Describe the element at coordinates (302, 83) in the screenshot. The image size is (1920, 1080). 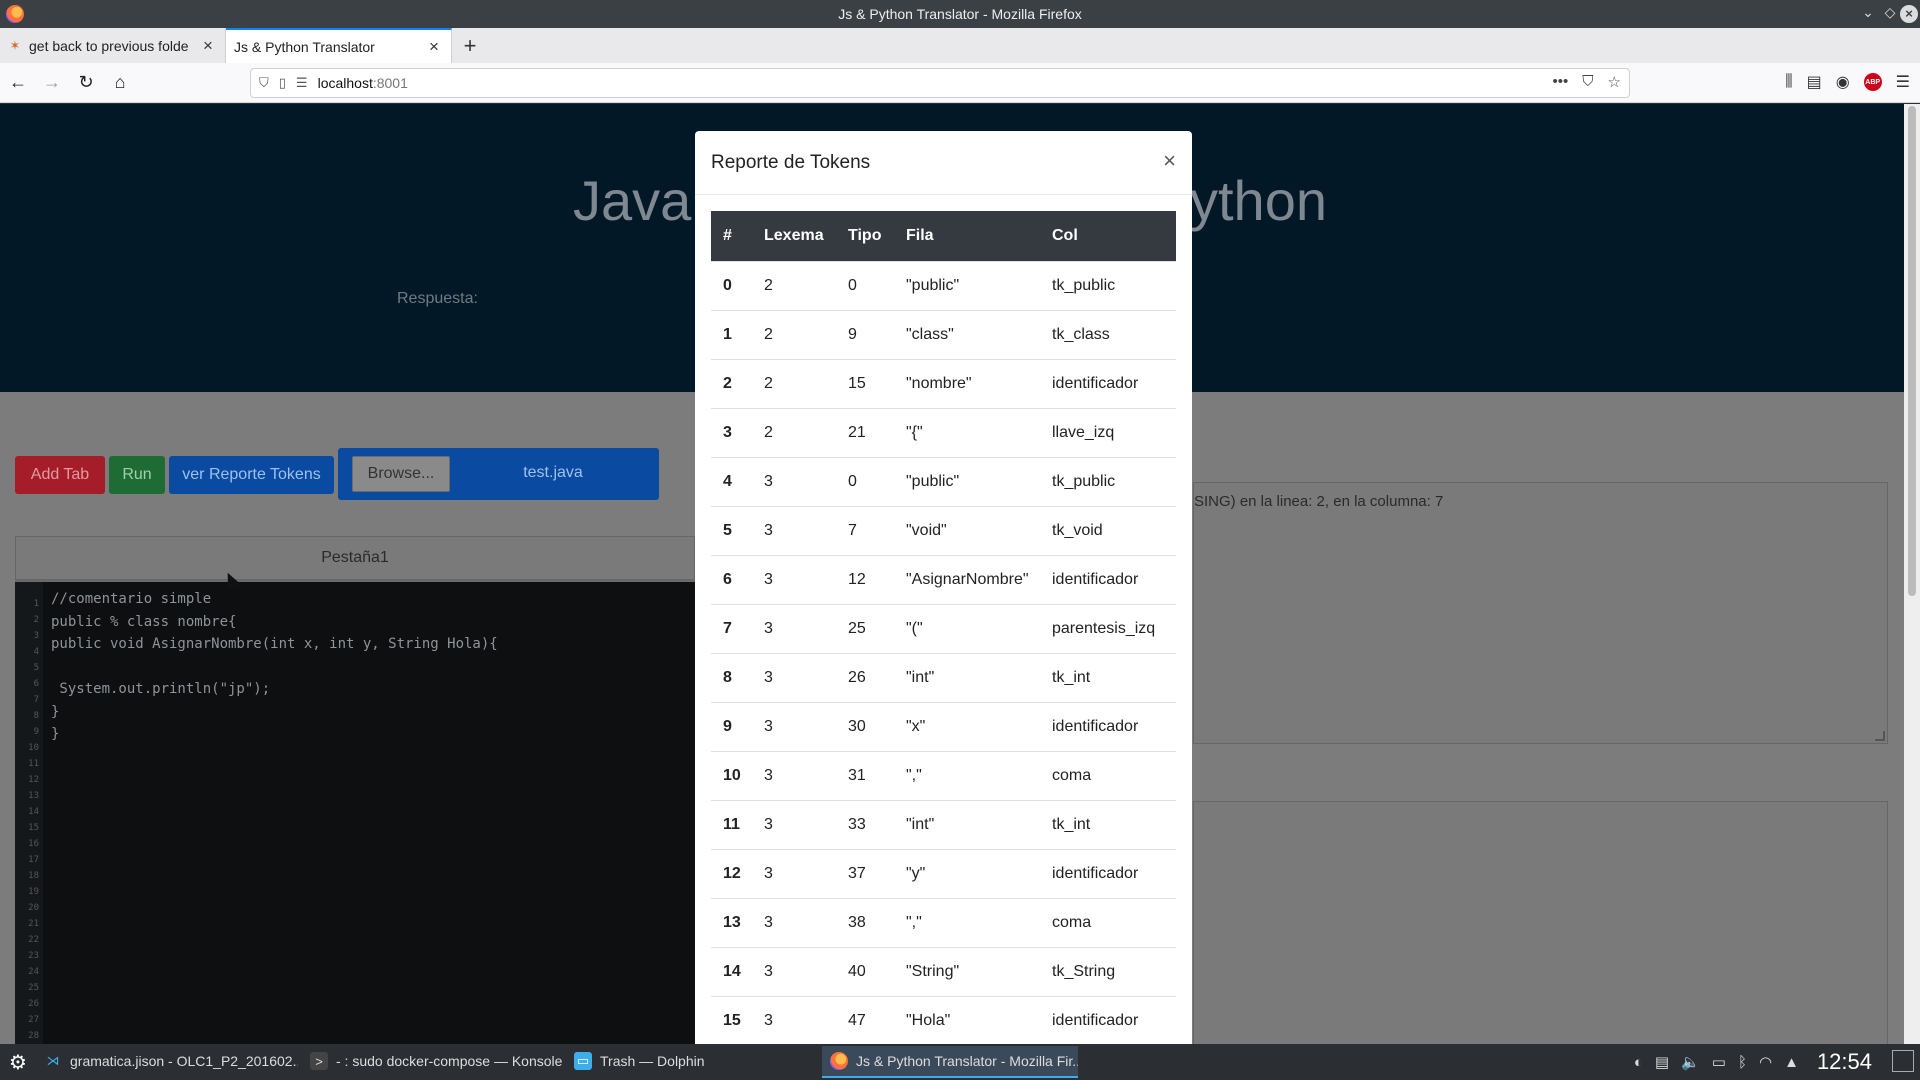
I see `permissions-icon: ☰` at that location.